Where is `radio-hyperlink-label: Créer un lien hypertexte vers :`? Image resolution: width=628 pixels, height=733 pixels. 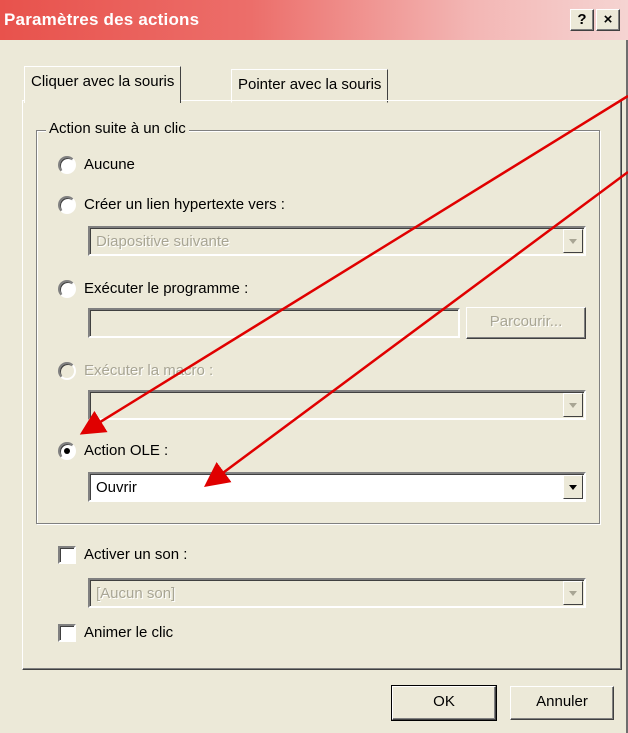 radio-hyperlink-label: Créer un lien hypertexte vers : is located at coordinates (184, 204).